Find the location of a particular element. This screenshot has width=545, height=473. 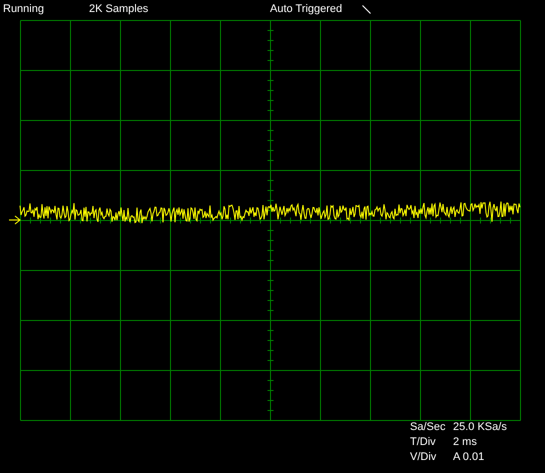

readout-label: V/Div is located at coordinates (424, 457).